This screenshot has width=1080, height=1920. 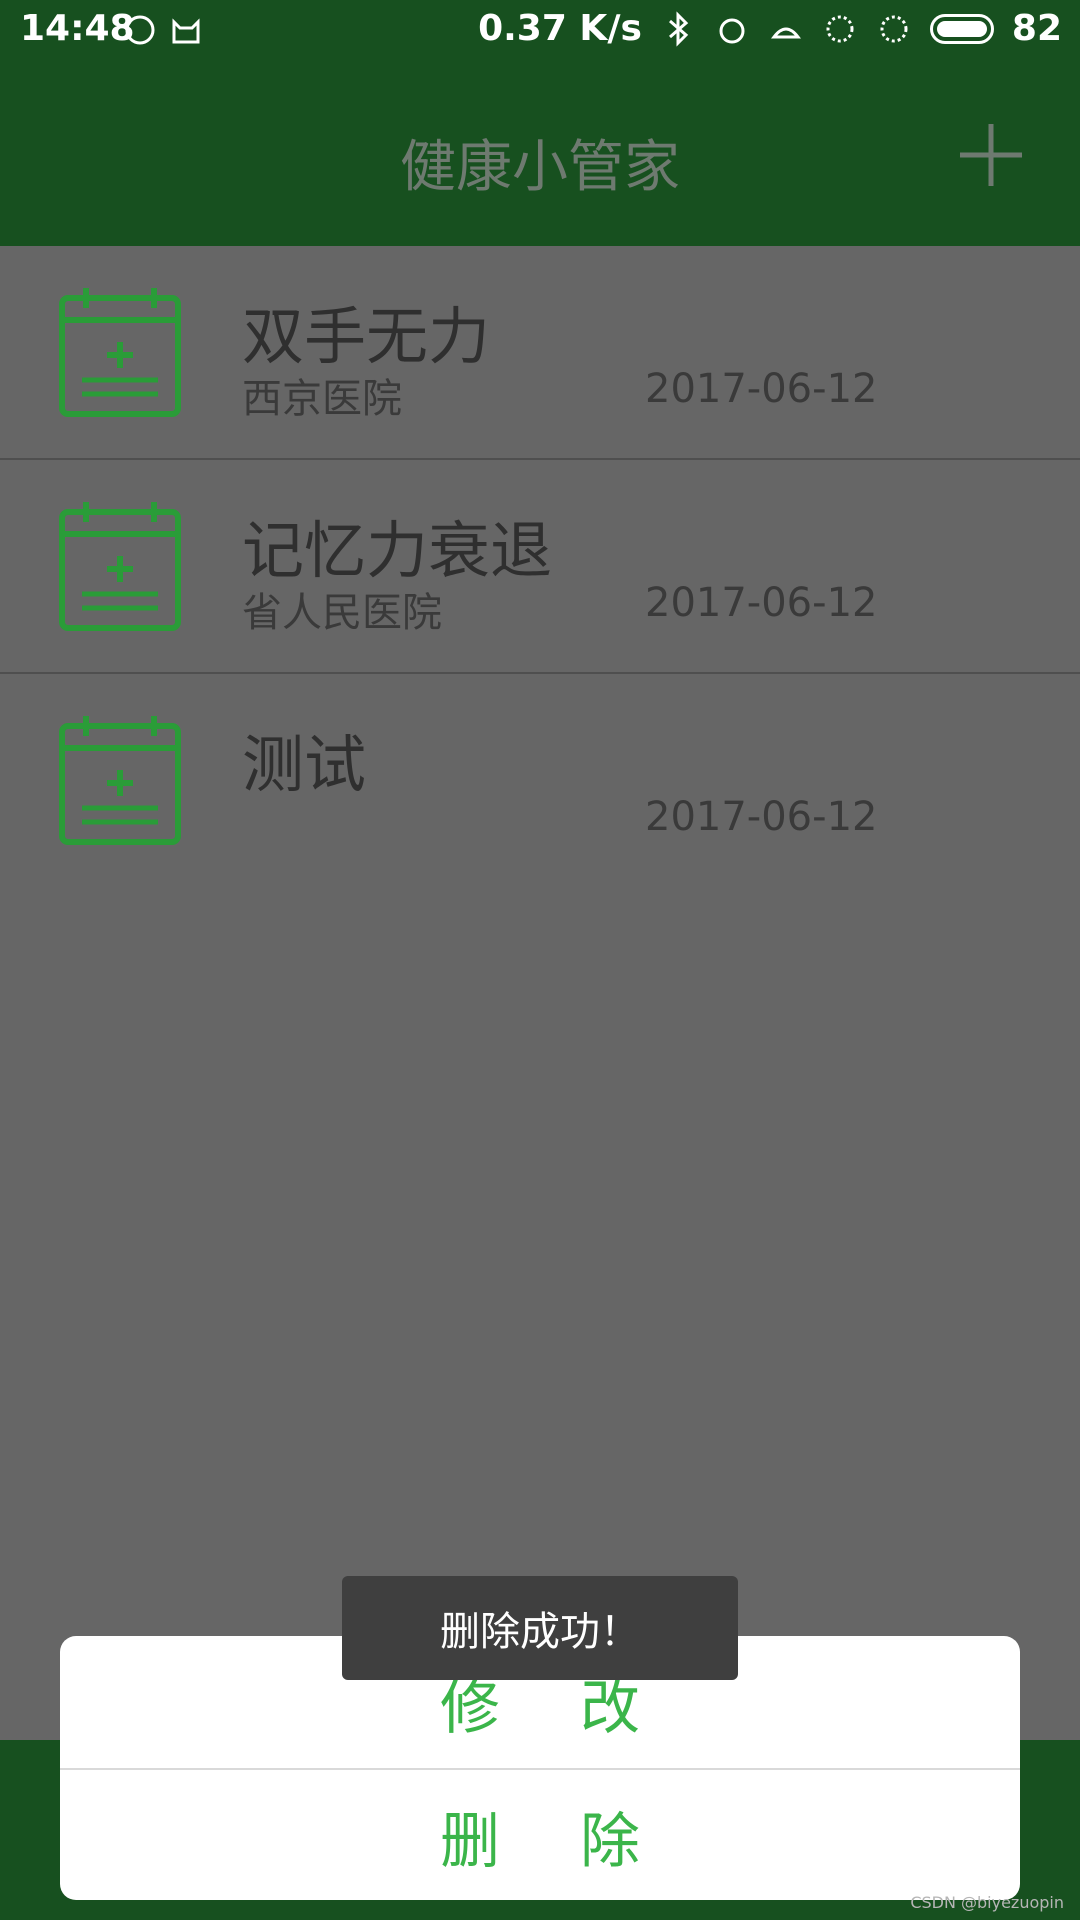 What do you see at coordinates (540, 780) in the screenshot?
I see `list-item: 测试 2017-06-12` at bounding box center [540, 780].